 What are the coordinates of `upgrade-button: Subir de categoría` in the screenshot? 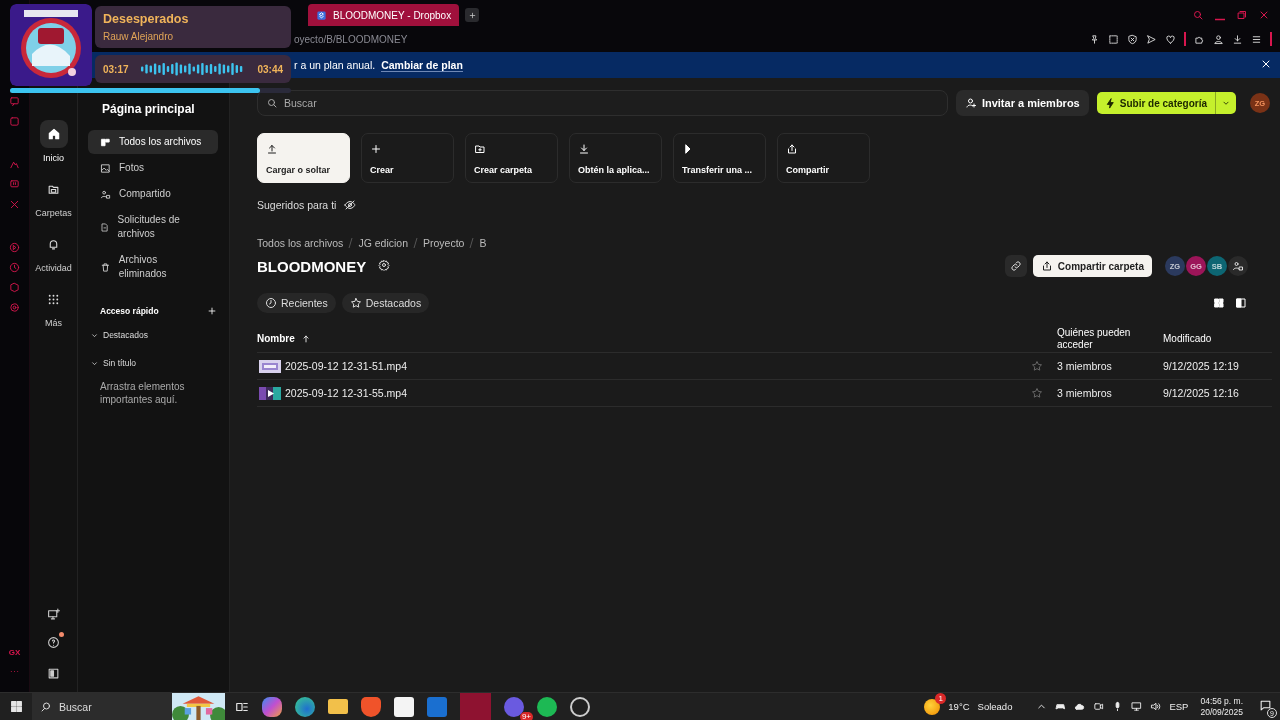 It's located at (1156, 103).